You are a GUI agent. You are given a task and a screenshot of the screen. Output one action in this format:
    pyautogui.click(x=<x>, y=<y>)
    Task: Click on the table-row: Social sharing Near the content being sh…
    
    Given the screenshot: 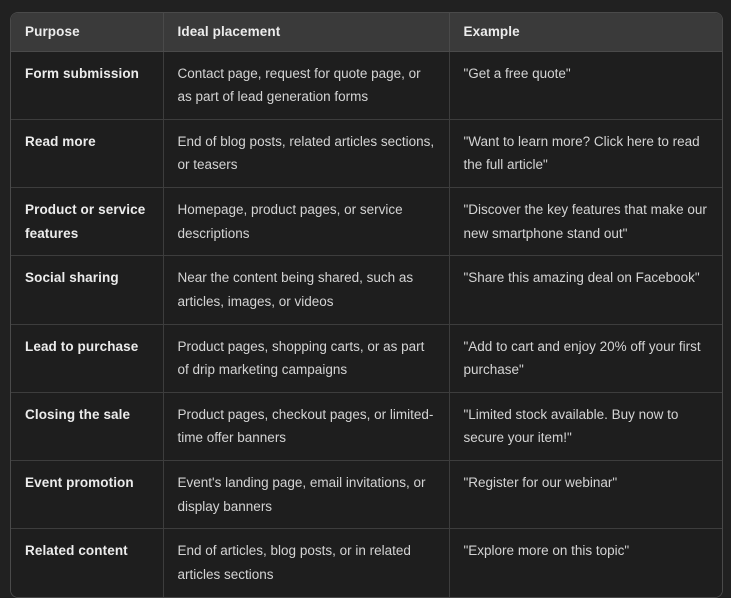 What is the action you would take?
    pyautogui.click(x=366, y=290)
    